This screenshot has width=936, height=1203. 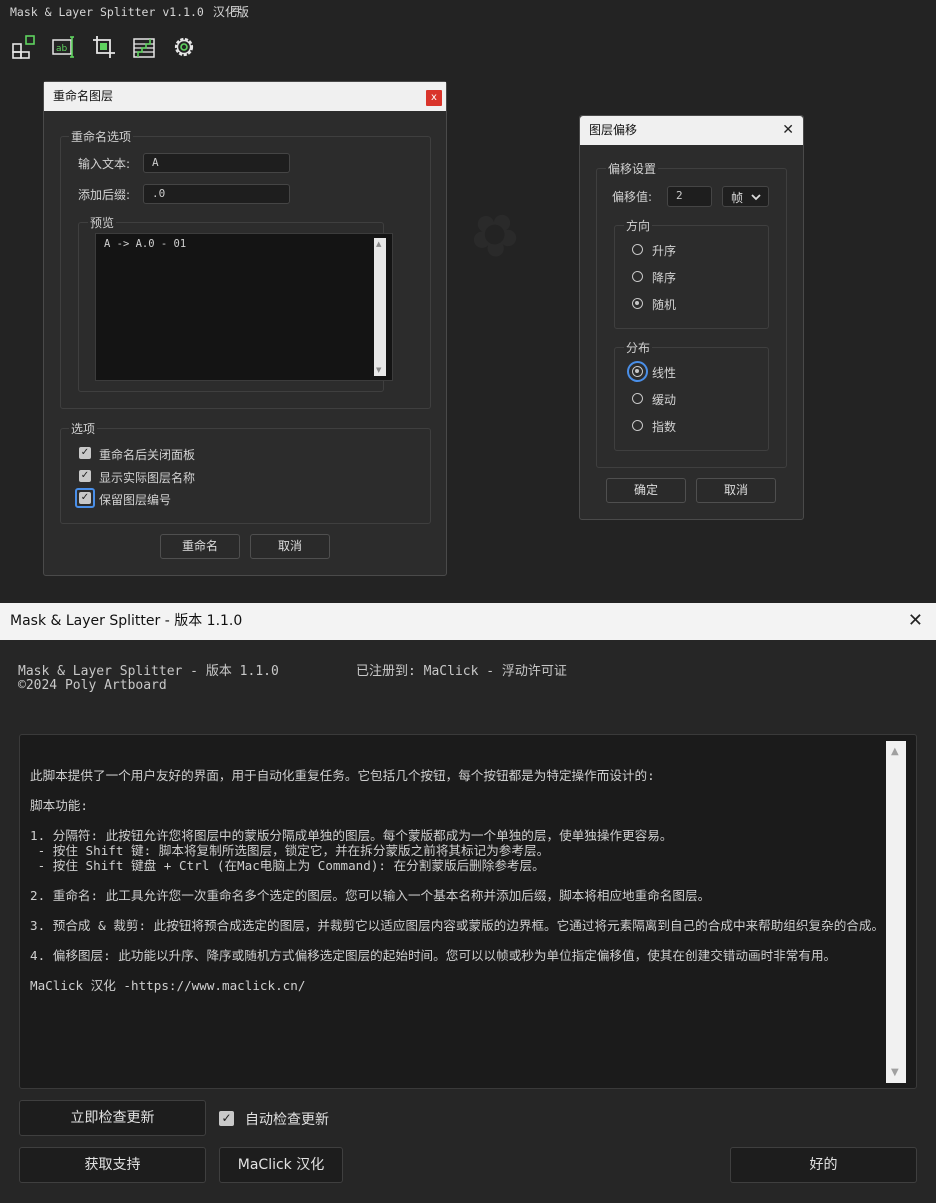 What do you see at coordinates (664, 427) in the screenshot?
I see `exponential-label: 指数` at bounding box center [664, 427].